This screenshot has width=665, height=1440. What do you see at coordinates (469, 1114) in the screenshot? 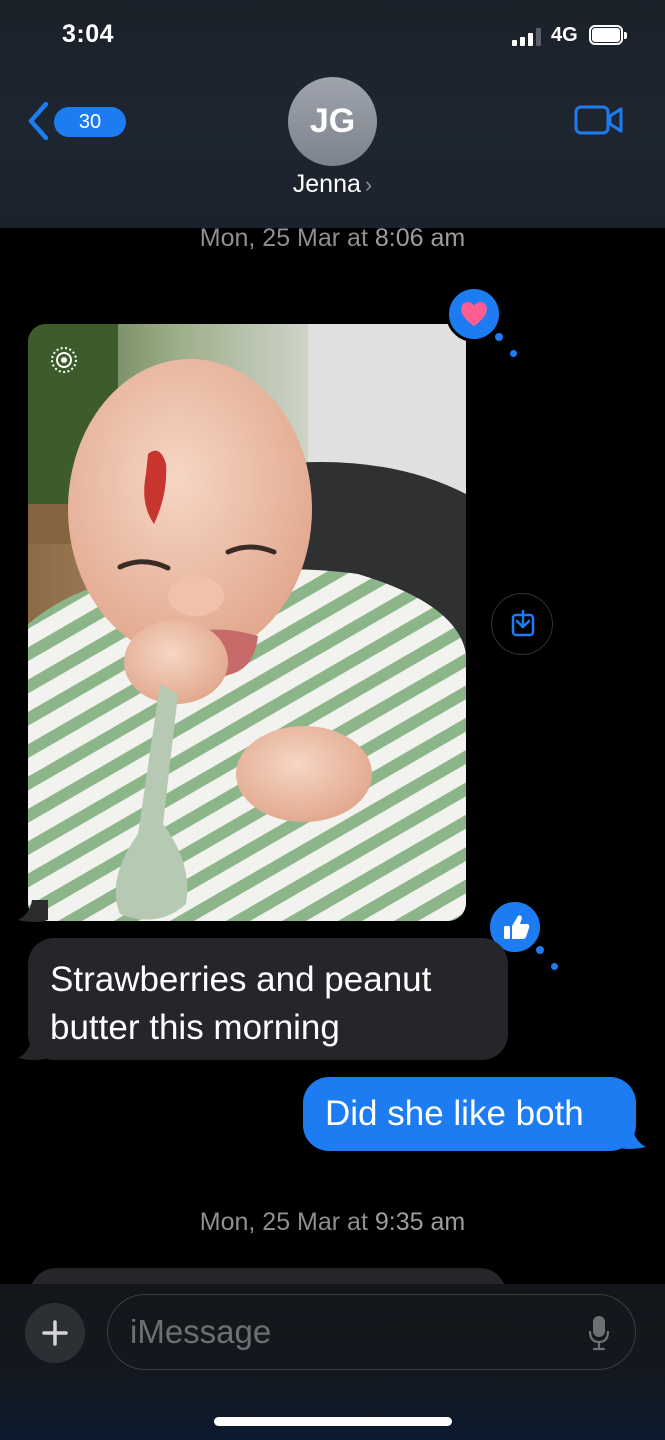
I see `outgoing-message-bubble: Did she like both` at bounding box center [469, 1114].